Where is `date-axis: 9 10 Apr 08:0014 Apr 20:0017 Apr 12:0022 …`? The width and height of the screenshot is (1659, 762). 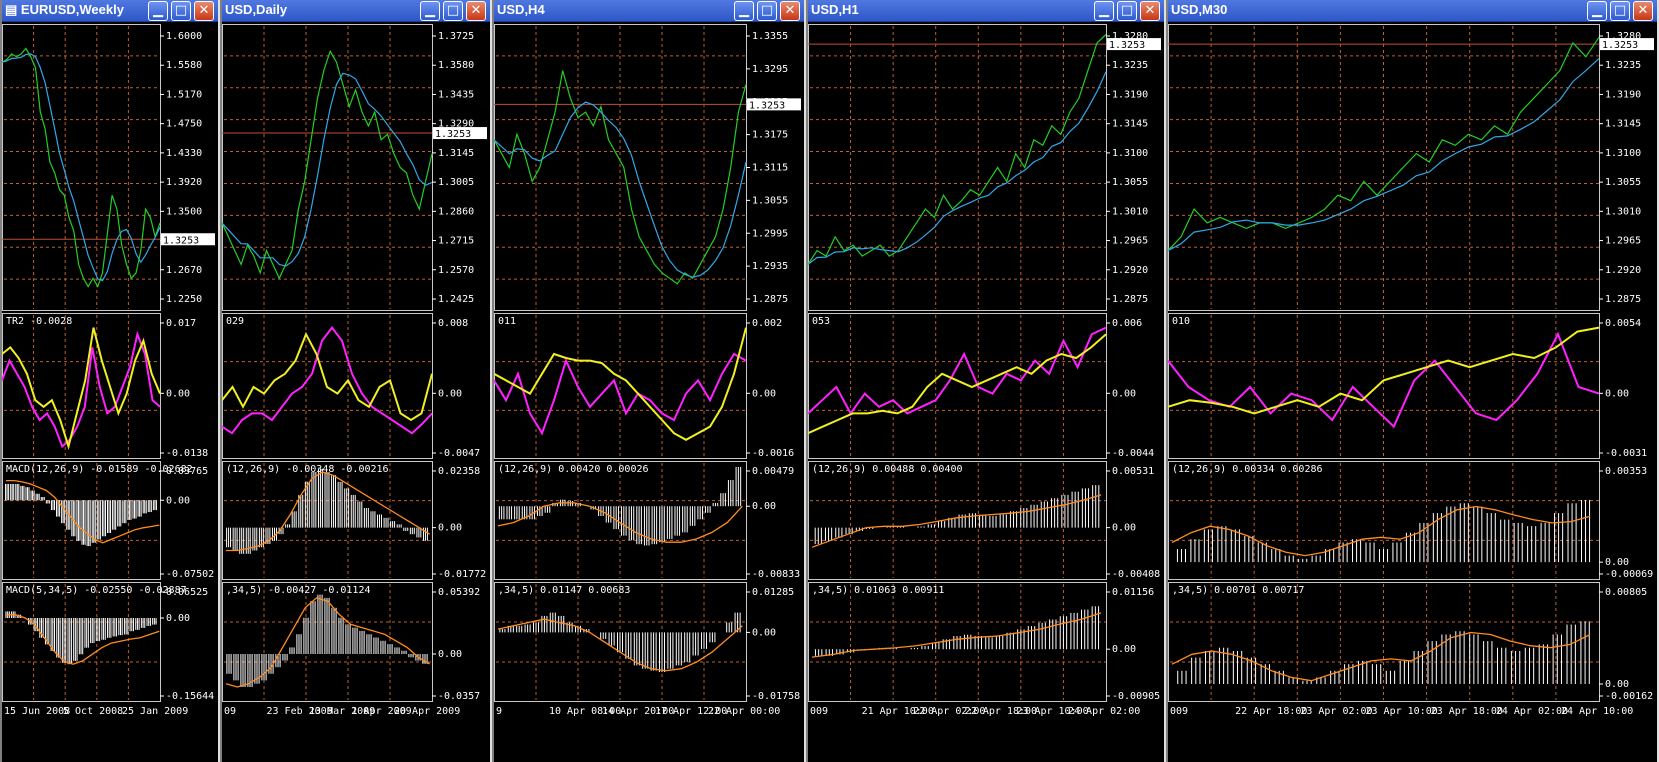
date-axis: 9 10 Apr 08:0014 Apr 20:0017 Apr 12:0022 … is located at coordinates (638, 711).